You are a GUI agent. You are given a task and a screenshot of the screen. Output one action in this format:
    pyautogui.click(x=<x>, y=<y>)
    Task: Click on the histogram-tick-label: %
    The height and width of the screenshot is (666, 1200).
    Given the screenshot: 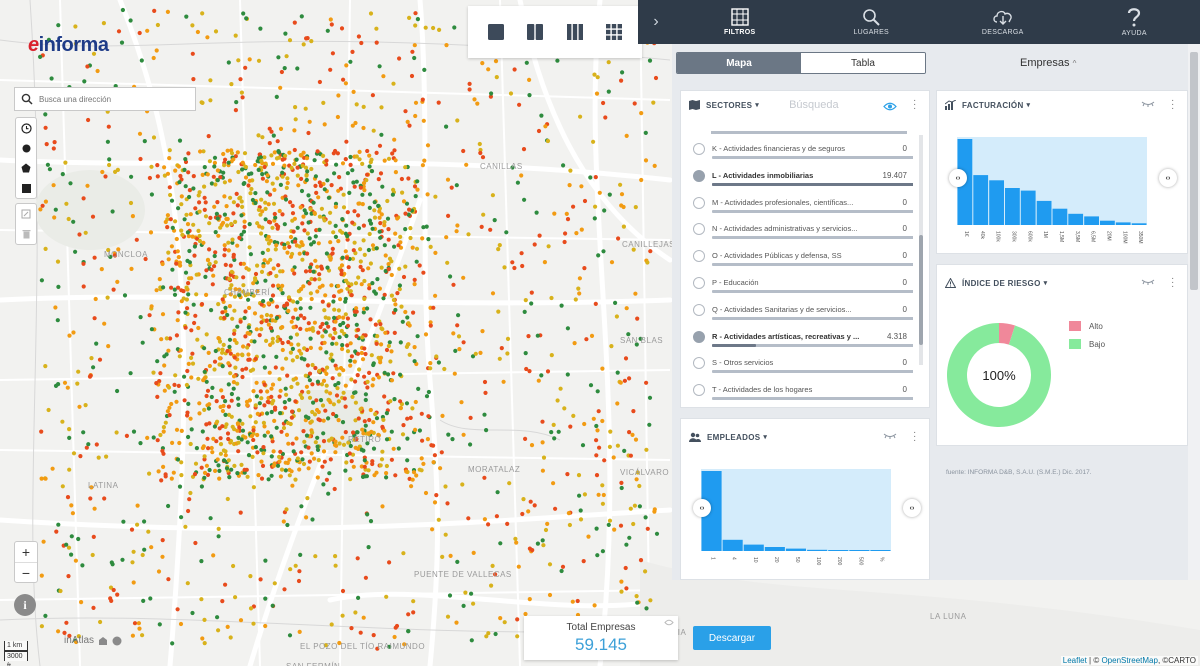 What is the action you would take?
    pyautogui.click(x=881, y=559)
    